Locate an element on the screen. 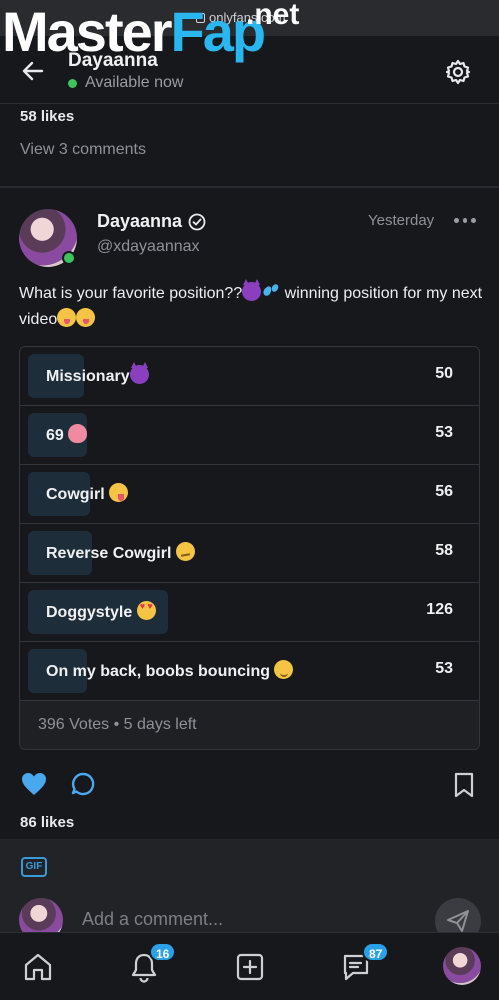 This screenshot has width=499, height=1000. sweat-droplets-emoji-icon is located at coordinates (270, 291).